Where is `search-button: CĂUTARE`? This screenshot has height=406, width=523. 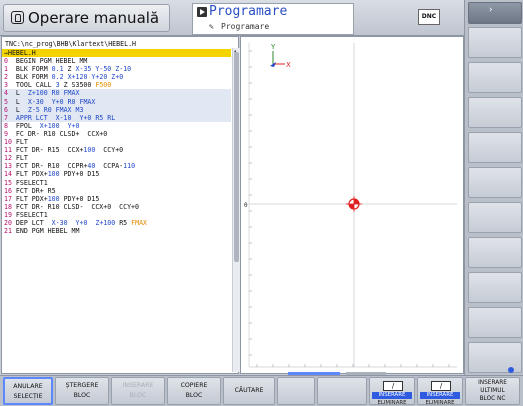 search-button: CĂUTARE is located at coordinates (249, 391).